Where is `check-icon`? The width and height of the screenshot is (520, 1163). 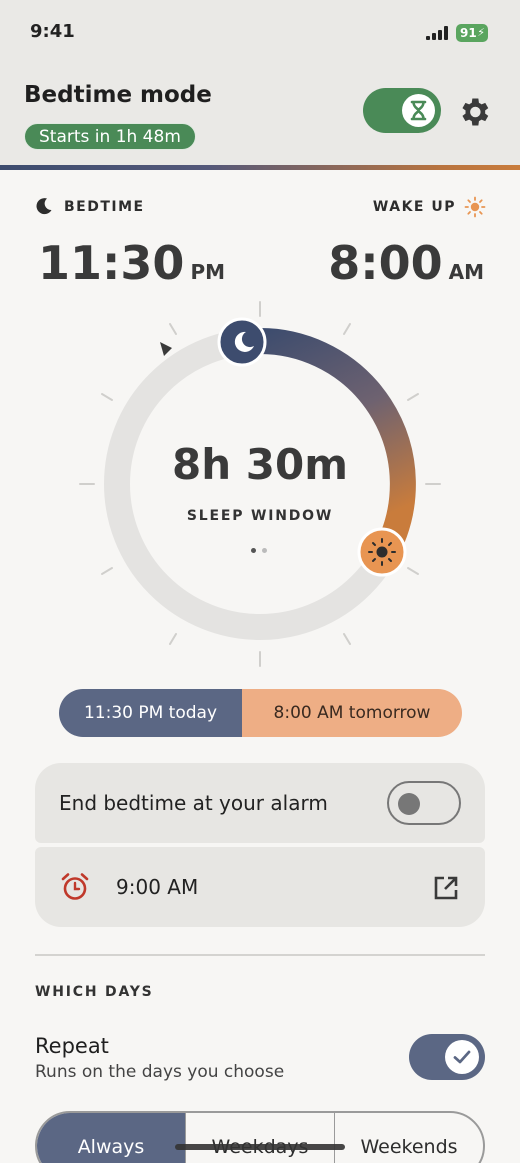
check-icon is located at coordinates (462, 1057).